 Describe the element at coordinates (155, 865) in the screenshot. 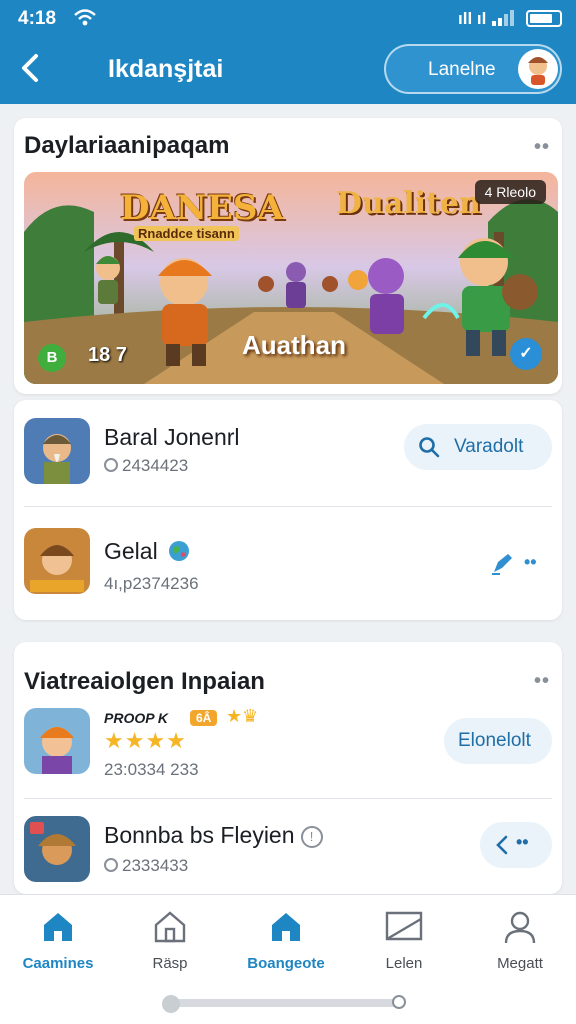

I see `app-meta-value: 2333433` at that location.